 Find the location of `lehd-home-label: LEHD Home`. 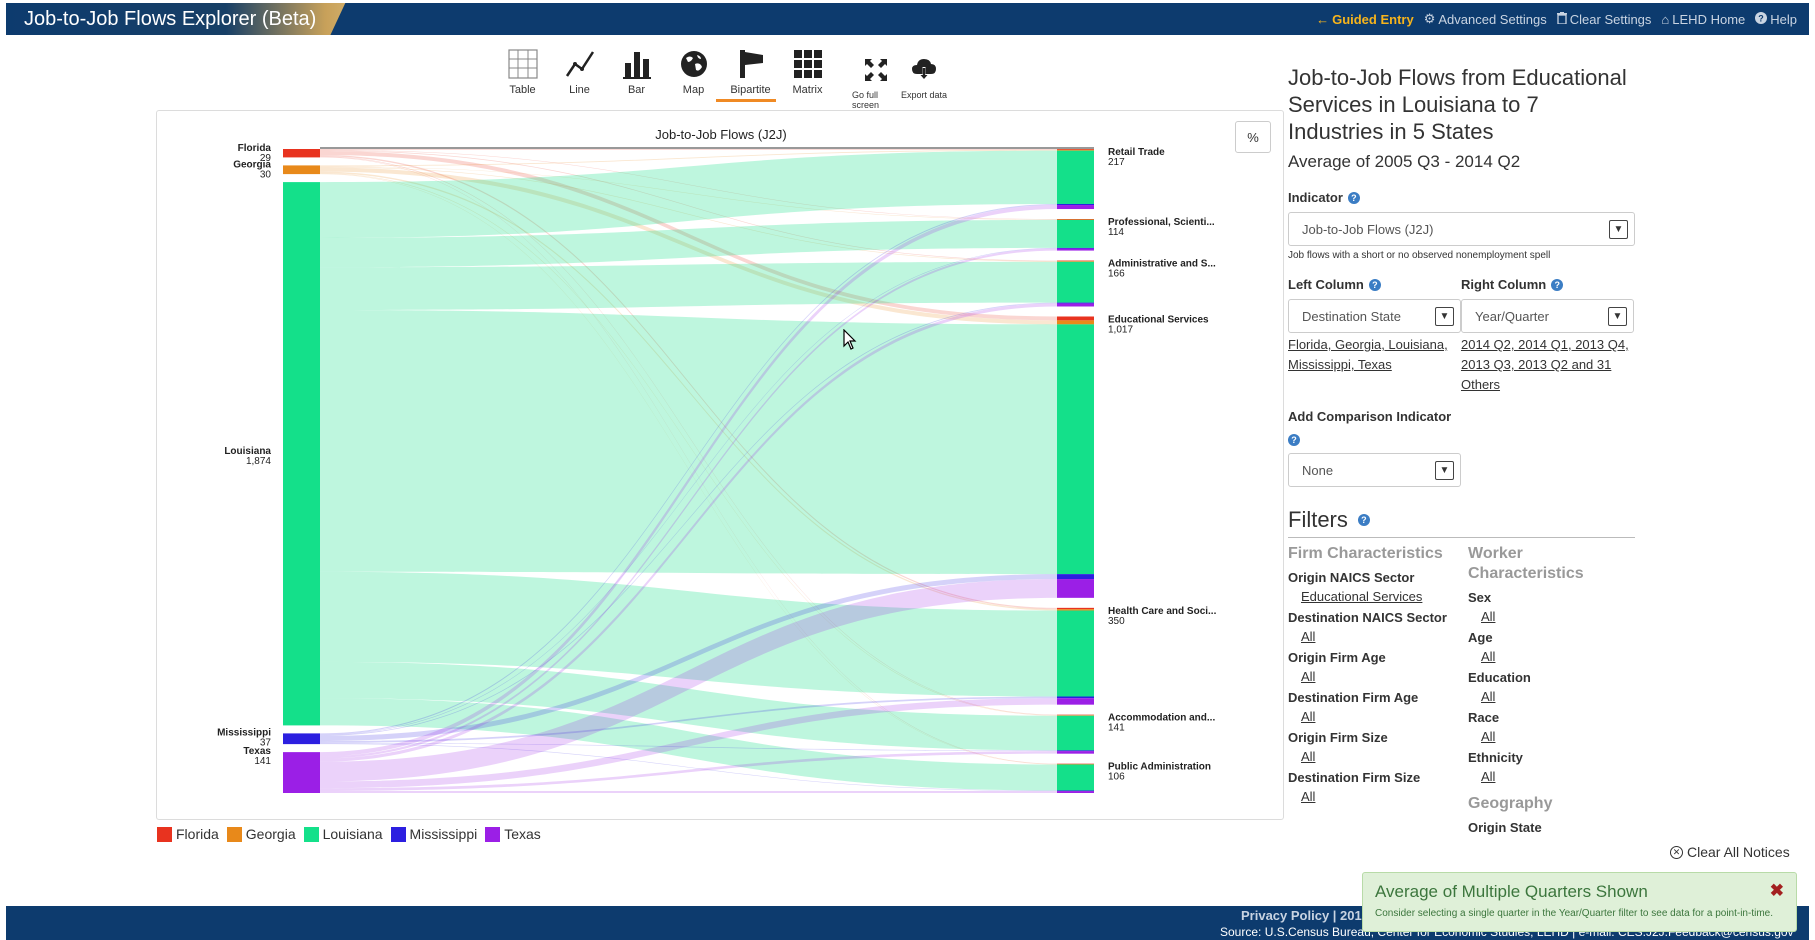

lehd-home-label: LEHD Home is located at coordinates (1709, 19).